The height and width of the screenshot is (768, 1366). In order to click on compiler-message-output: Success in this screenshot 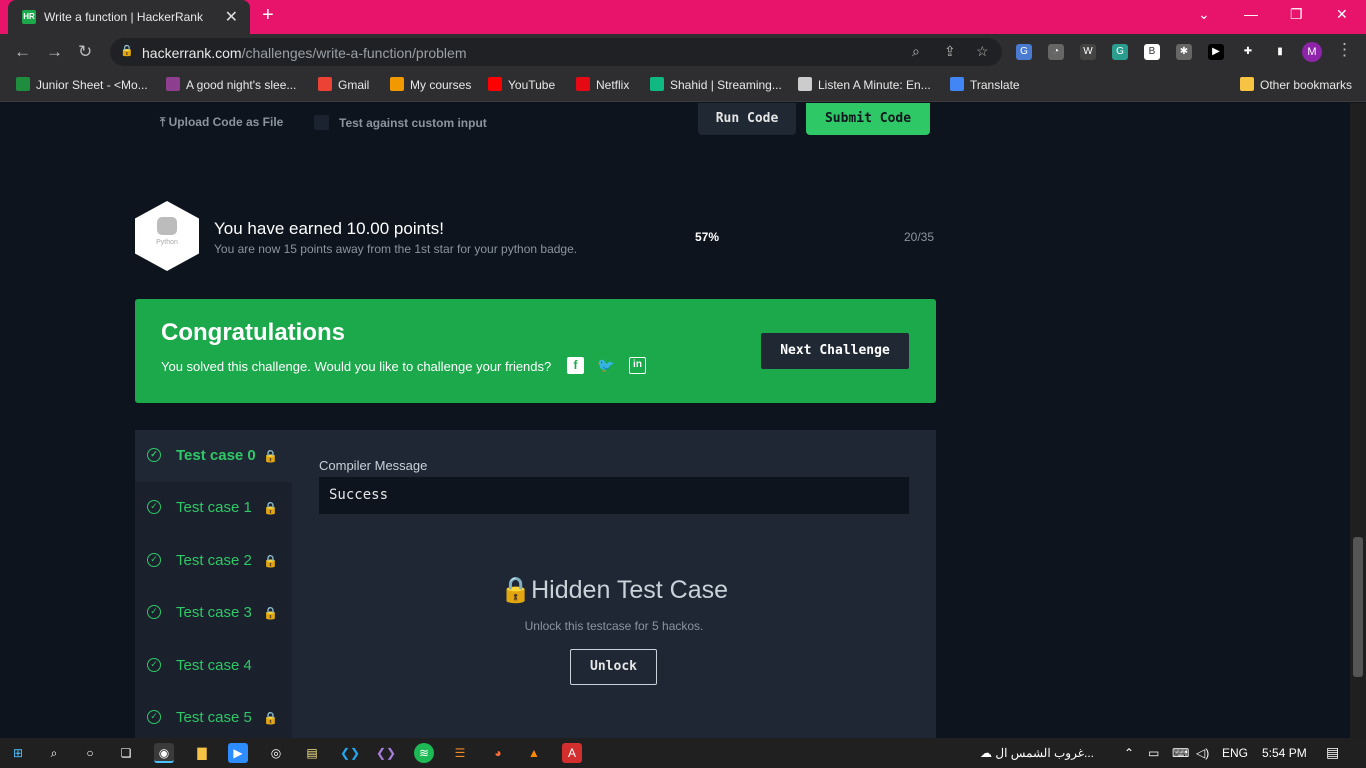, I will do `click(614, 495)`.